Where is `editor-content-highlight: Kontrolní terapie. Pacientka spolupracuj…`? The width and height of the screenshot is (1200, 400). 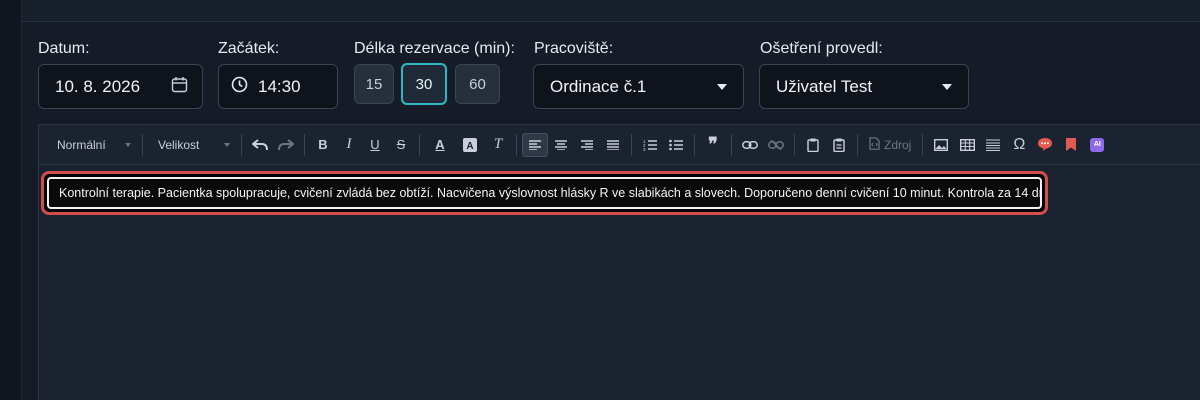
editor-content-highlight: Kontrolní terapie. Pacientka spolupracuj… is located at coordinates (544, 193).